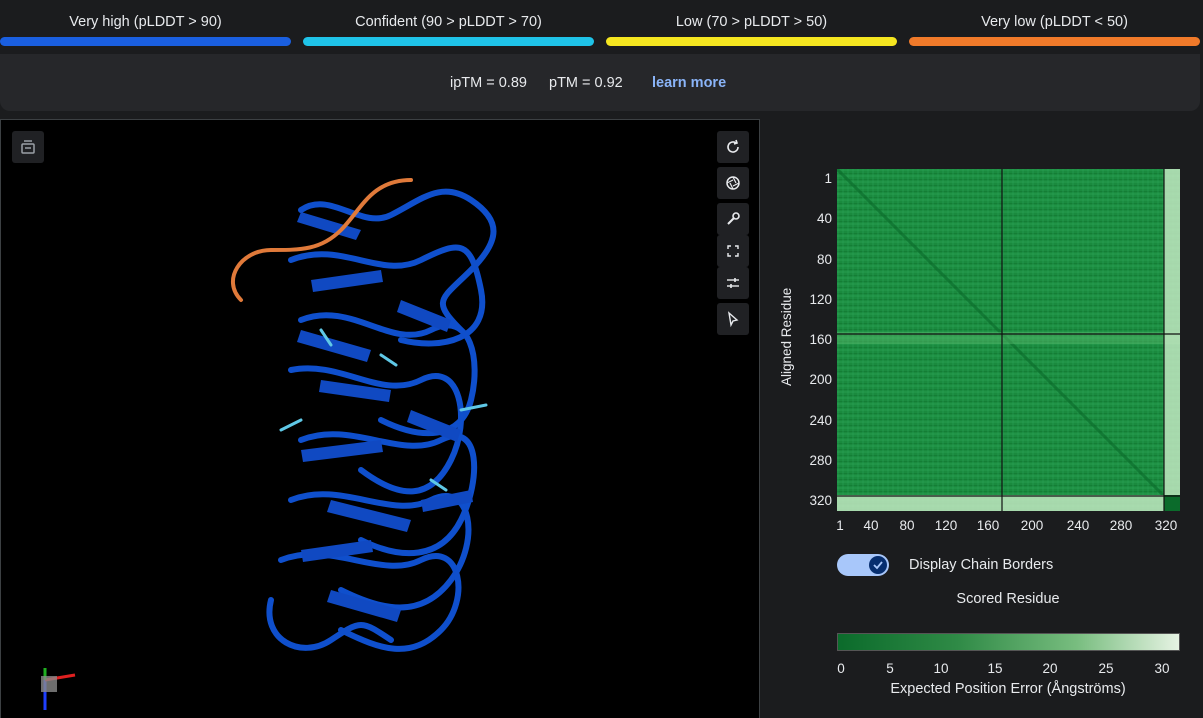  I want to click on legend-label: Low (70 > pLDDT > 50), so click(751, 22).